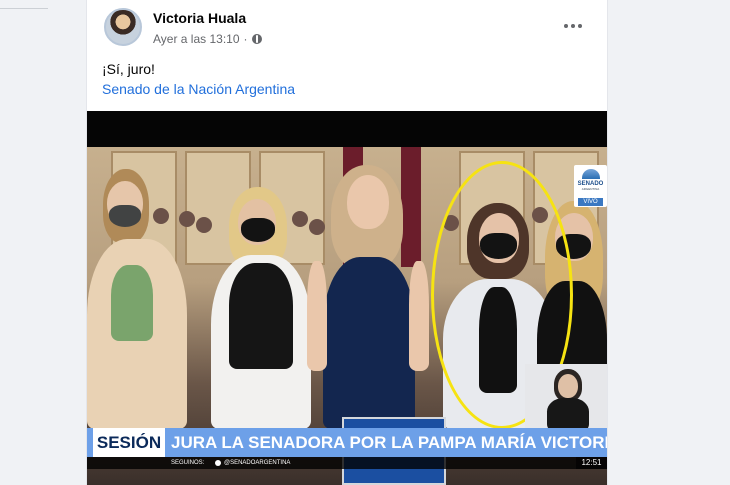 Image resolution: width=730 pixels, height=485 pixels. What do you see at coordinates (261, 316) in the screenshot?
I see `dark-vest` at bounding box center [261, 316].